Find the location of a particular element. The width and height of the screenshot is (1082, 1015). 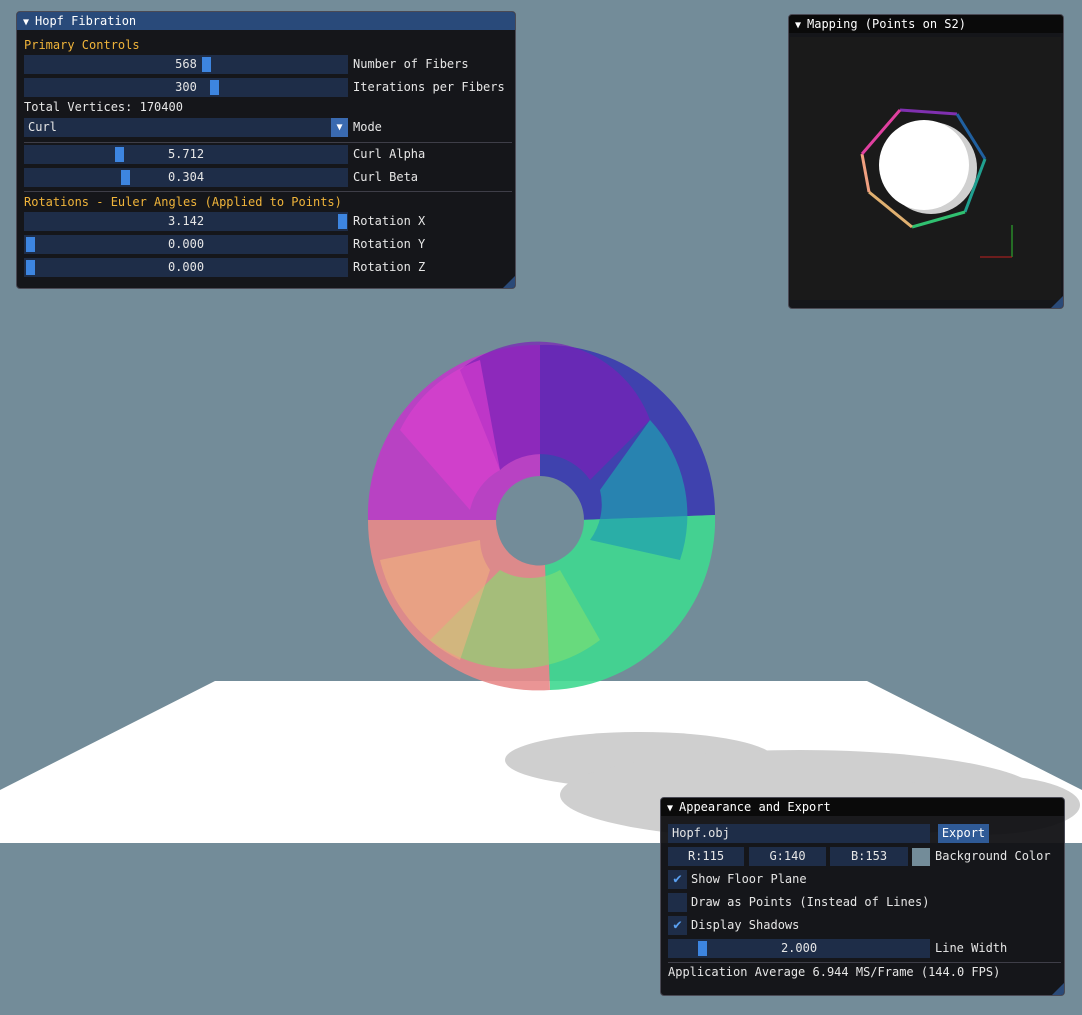

rotation-x-slider: 3.142 is located at coordinates (186, 221).